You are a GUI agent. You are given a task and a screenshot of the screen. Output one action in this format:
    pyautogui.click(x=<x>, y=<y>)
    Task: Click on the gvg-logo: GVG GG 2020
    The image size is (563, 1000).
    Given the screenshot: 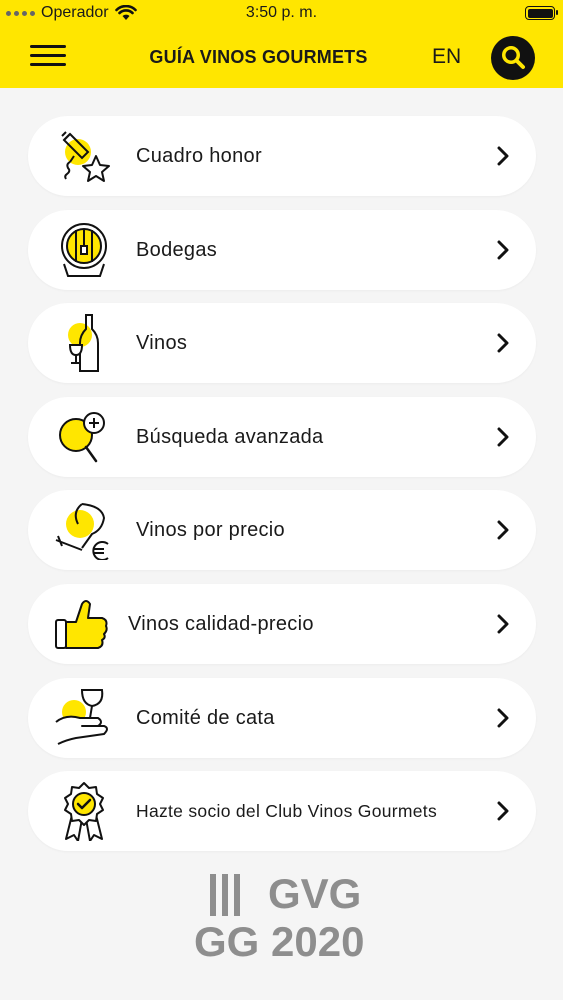 What is the action you would take?
    pyautogui.click(x=279, y=915)
    